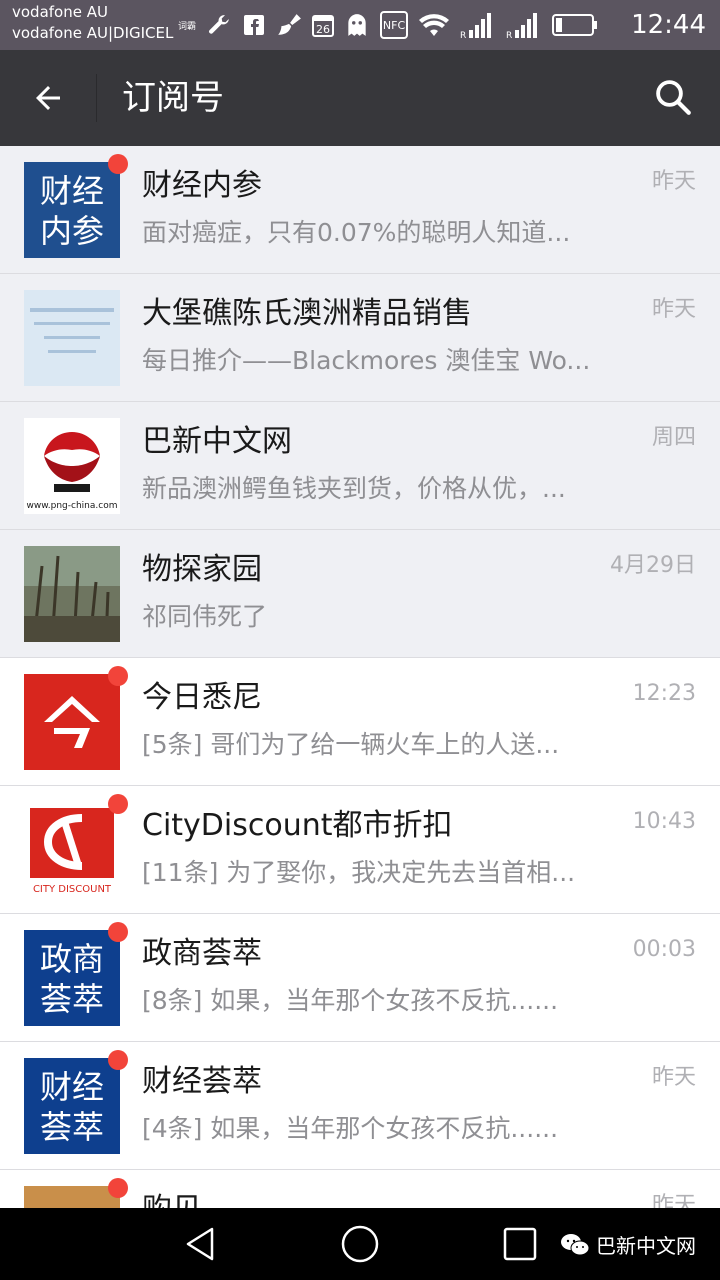  What do you see at coordinates (357, 25) in the screenshot?
I see `ghost-icon` at bounding box center [357, 25].